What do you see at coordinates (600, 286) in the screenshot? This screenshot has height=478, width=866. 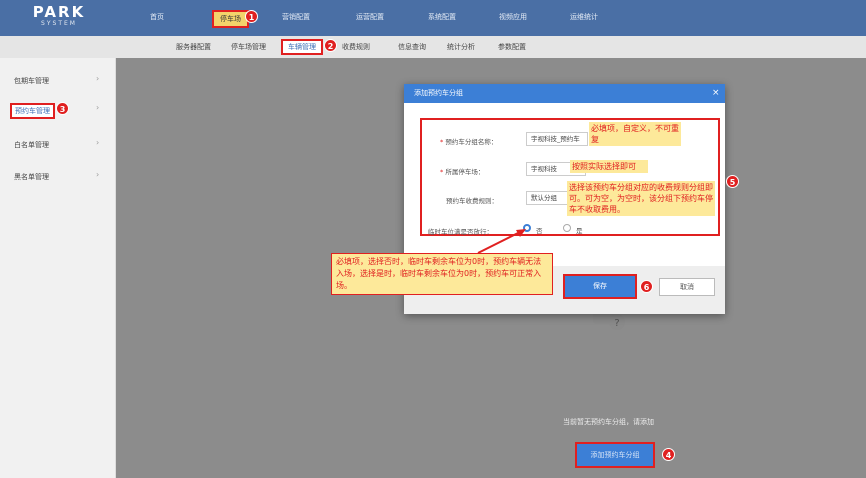 I see `save-button: 保存` at bounding box center [600, 286].